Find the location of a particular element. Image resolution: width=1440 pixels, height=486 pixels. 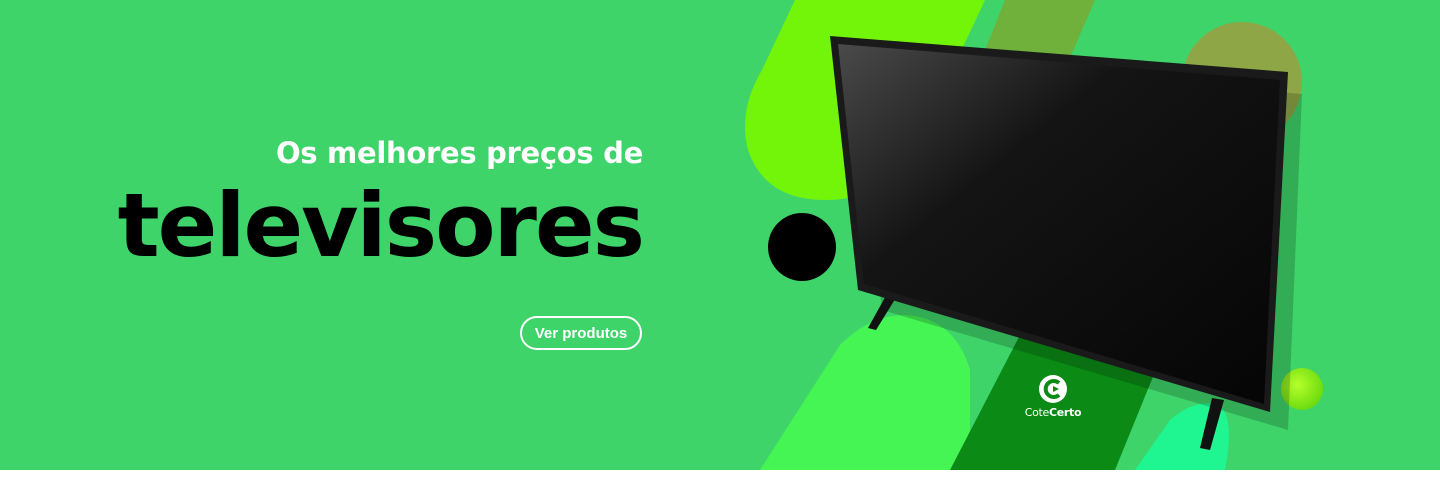

cotecerto-logo-icon is located at coordinates (1053, 389).